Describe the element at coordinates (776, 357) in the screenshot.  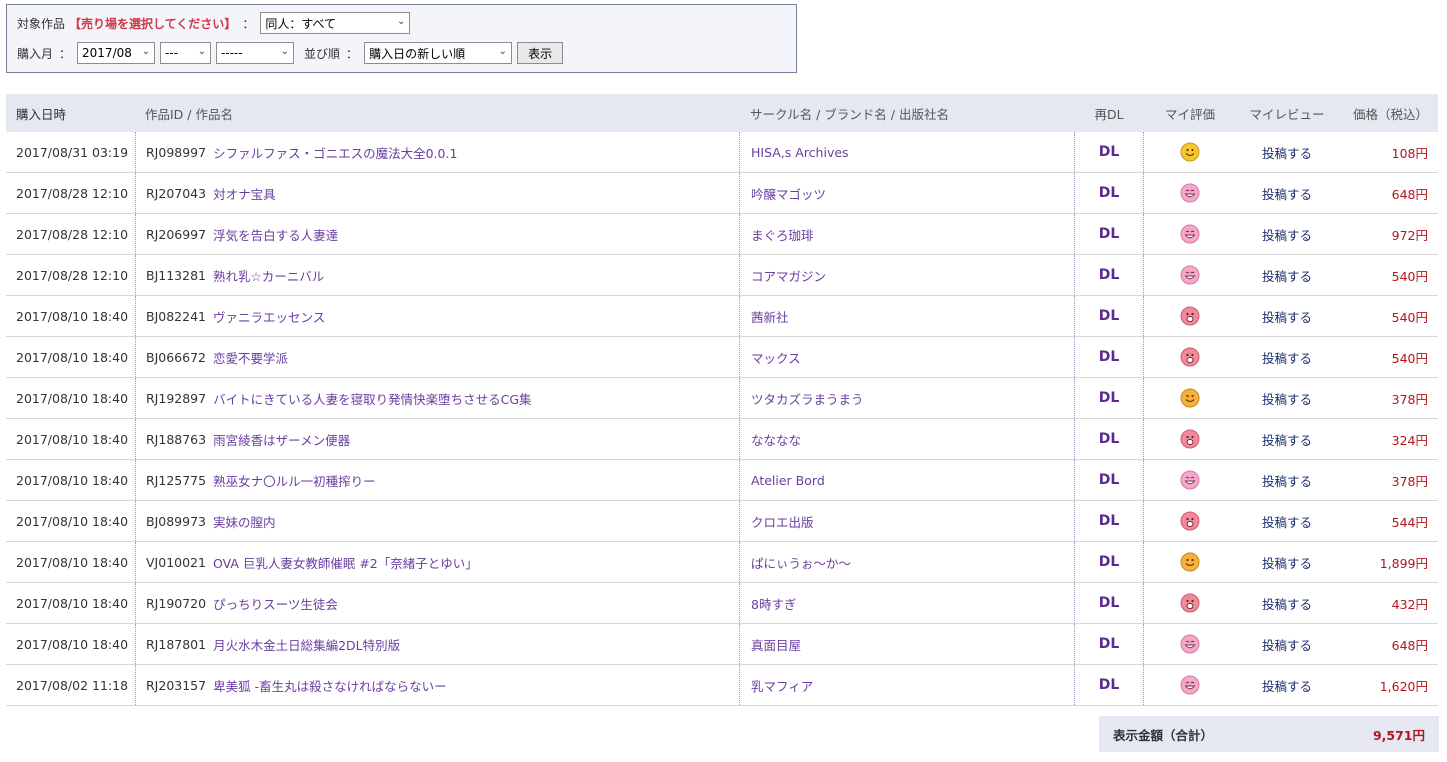
I see `circle-name-link: マックス` at that location.